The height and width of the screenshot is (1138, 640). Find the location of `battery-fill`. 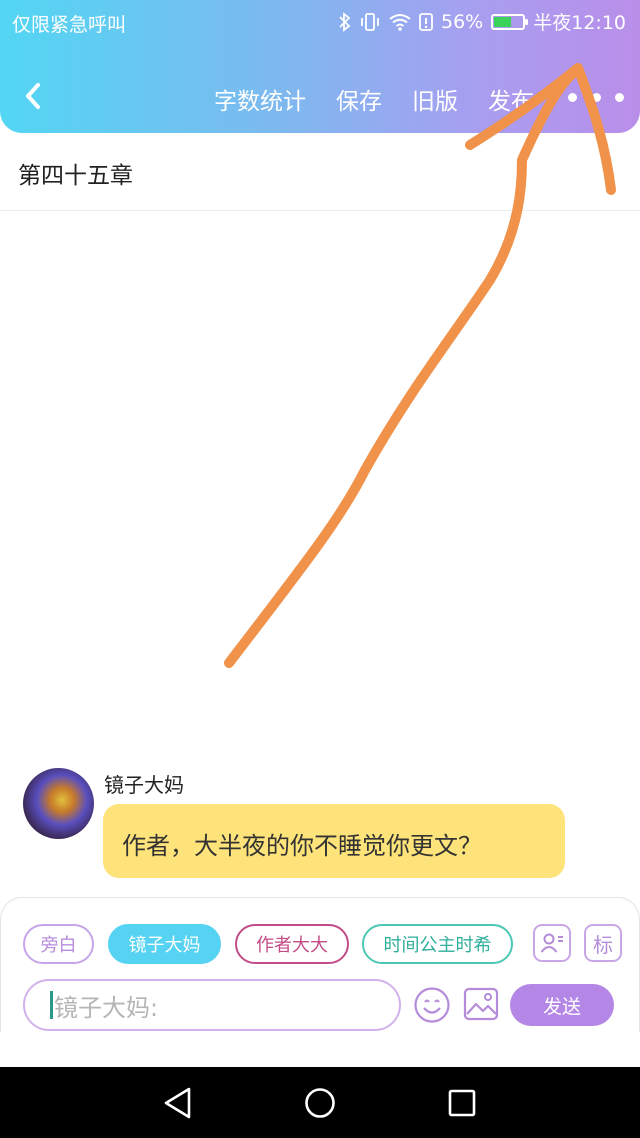

battery-fill is located at coordinates (503, 21).